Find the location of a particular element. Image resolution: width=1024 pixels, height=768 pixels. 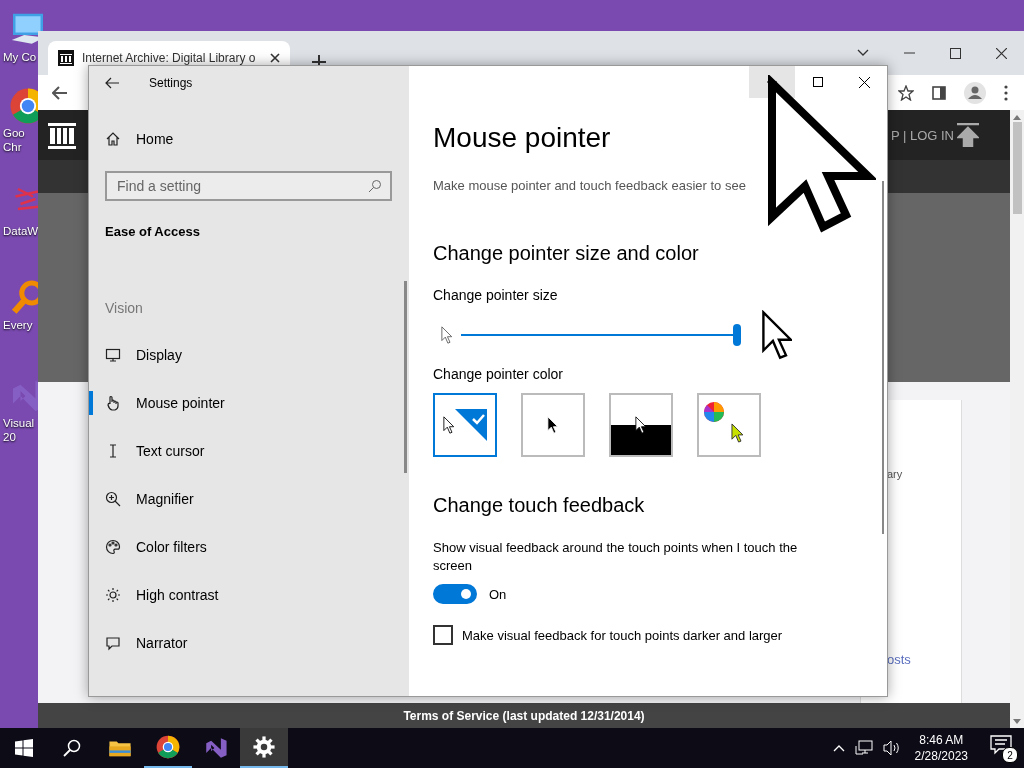

section-heading: Change pointer size and color is located at coordinates (566, 253).